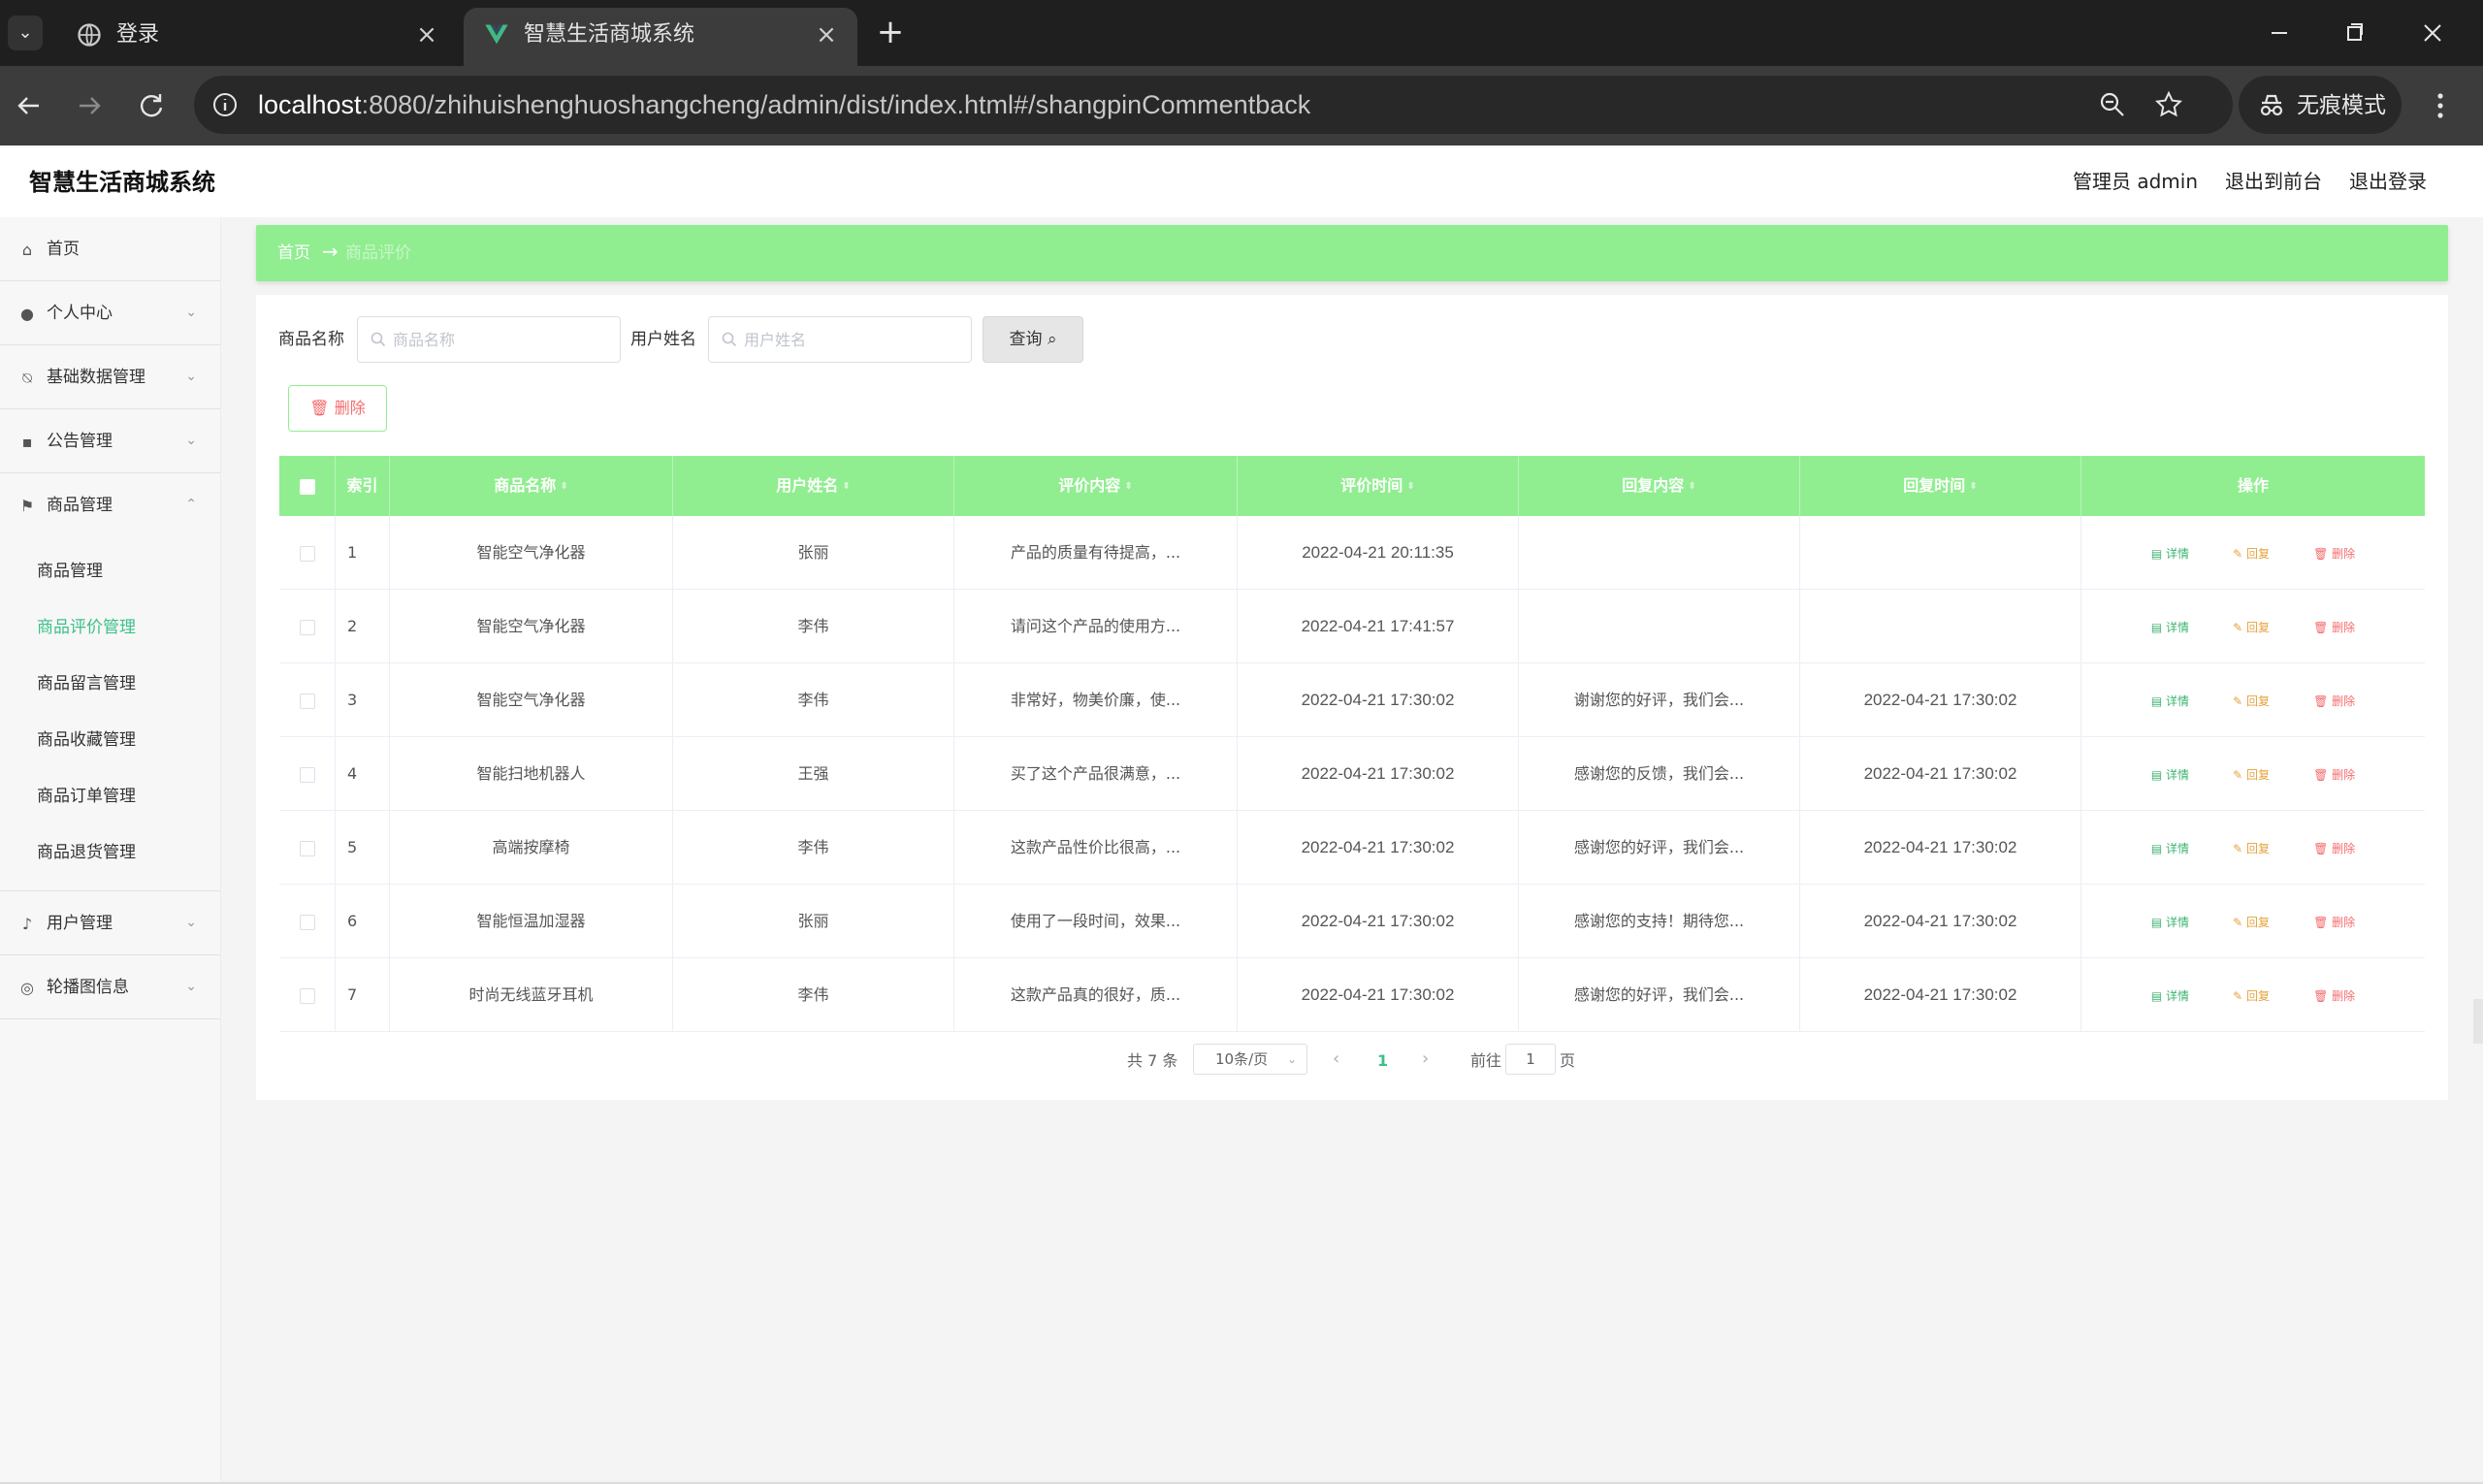  I want to click on submenu-product-order: 商品订单管理, so click(110, 796).